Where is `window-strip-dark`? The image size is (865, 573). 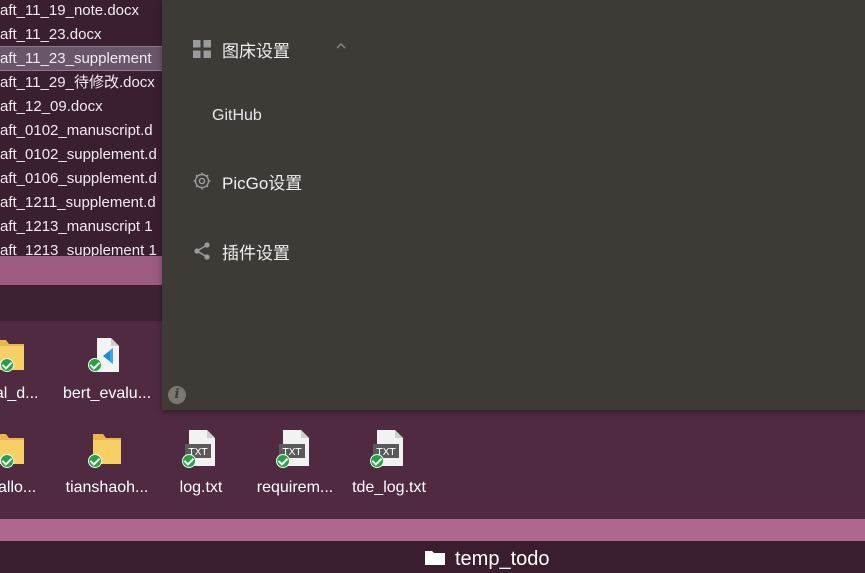 window-strip-dark is located at coordinates (81, 303).